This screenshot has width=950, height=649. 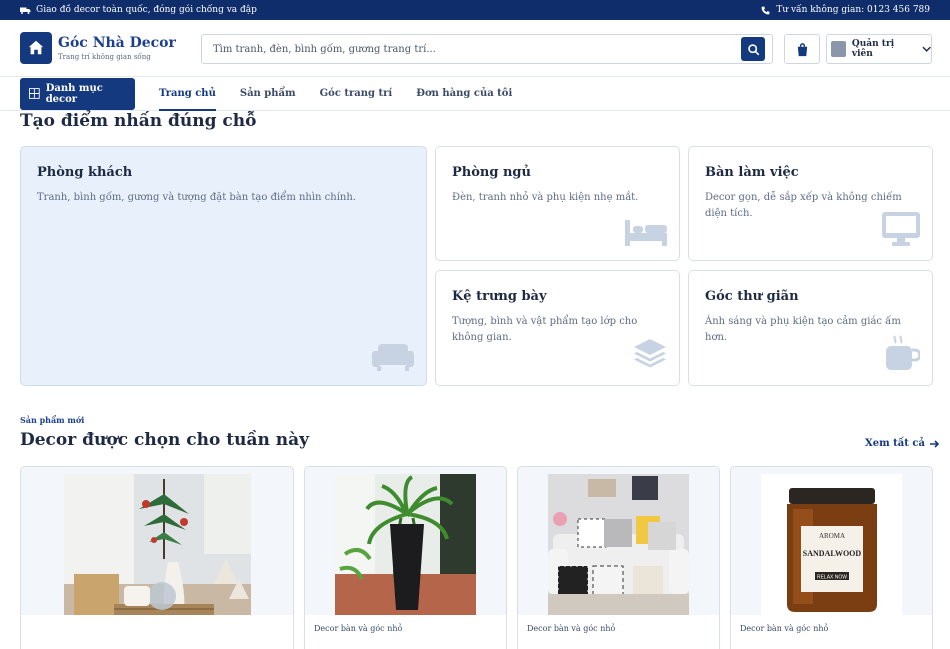 I want to click on search-button, so click(x=753, y=49).